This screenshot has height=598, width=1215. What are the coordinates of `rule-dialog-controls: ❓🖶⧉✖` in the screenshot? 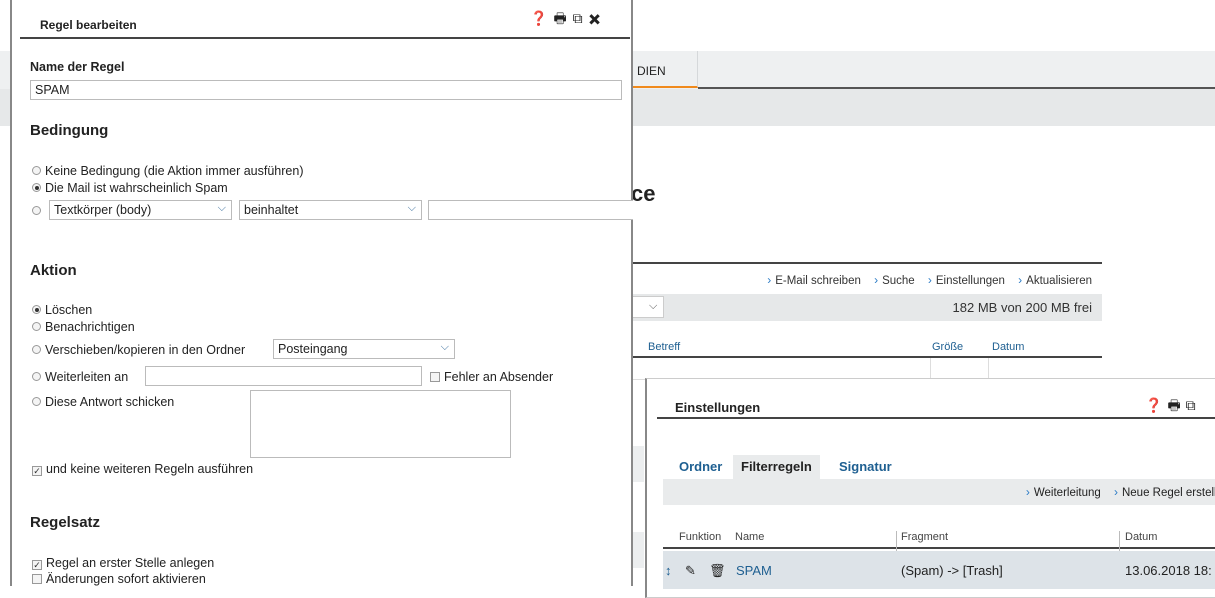 It's located at (568, 20).